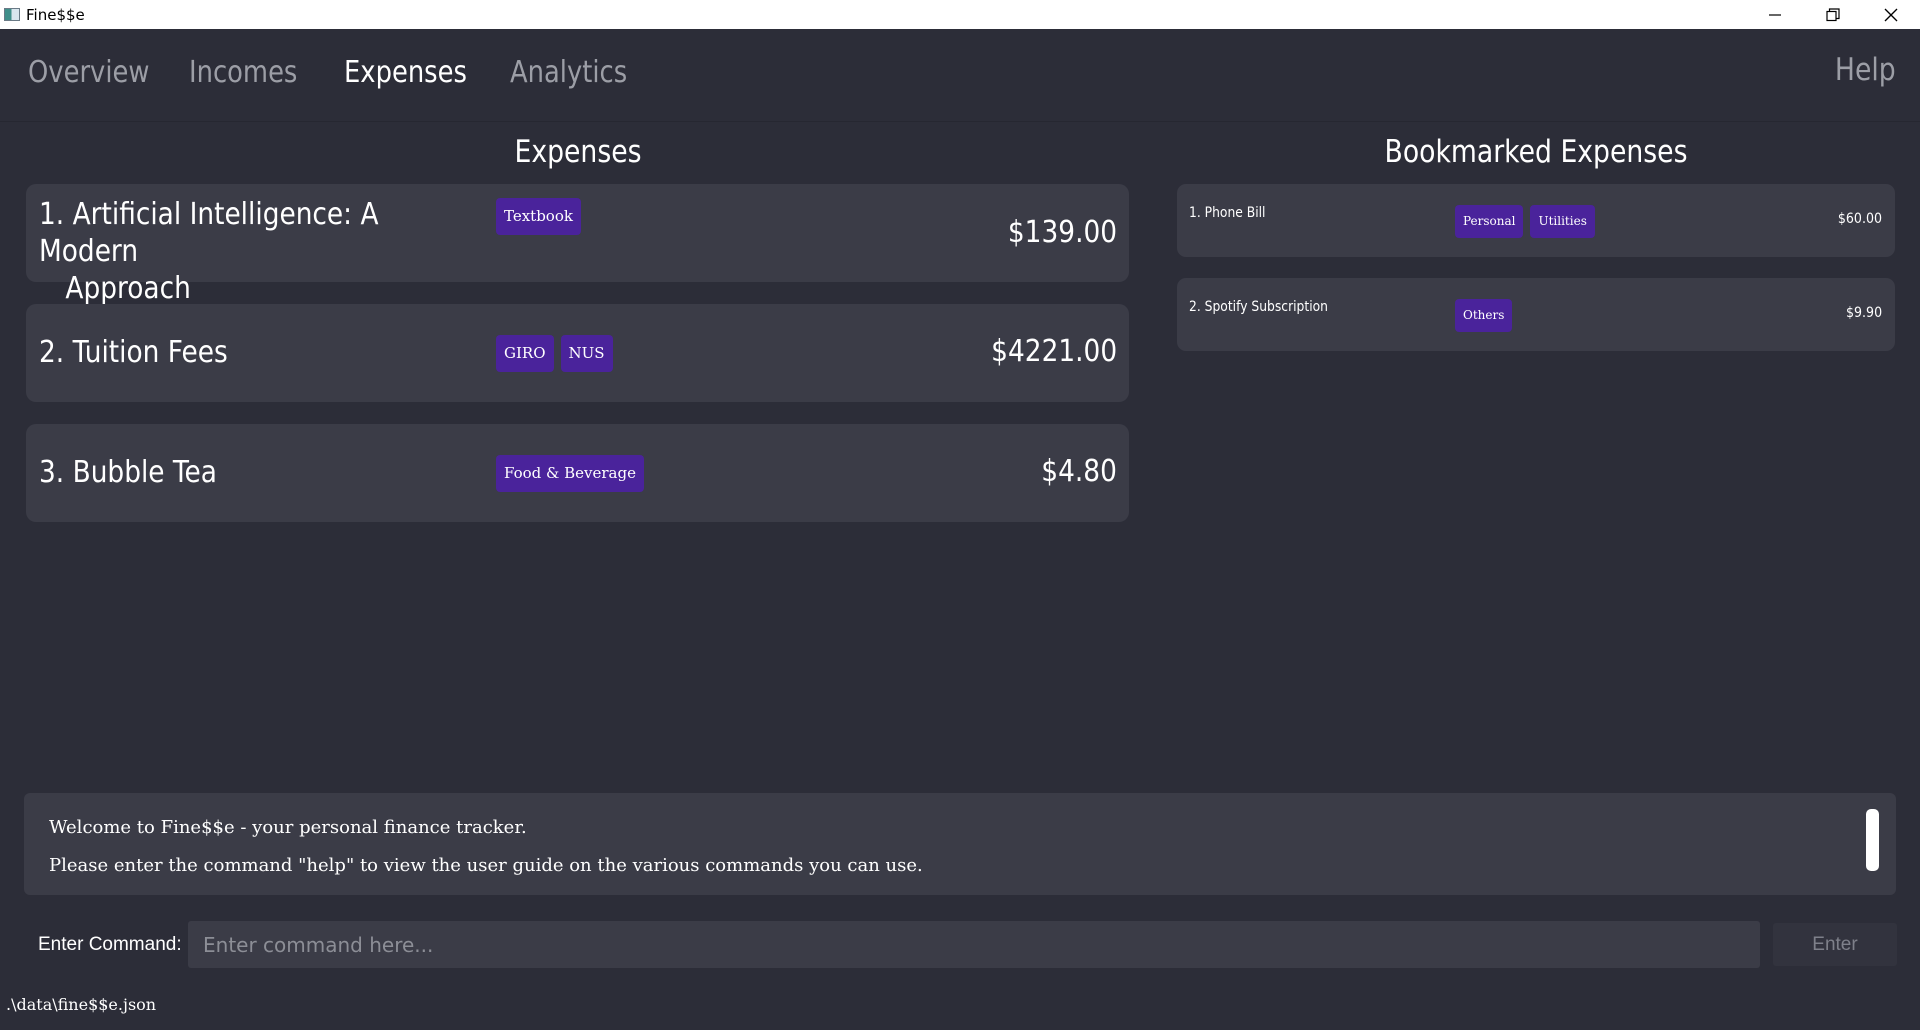 The image size is (1920, 1030). I want to click on tag-badge: Personal, so click(1489, 221).